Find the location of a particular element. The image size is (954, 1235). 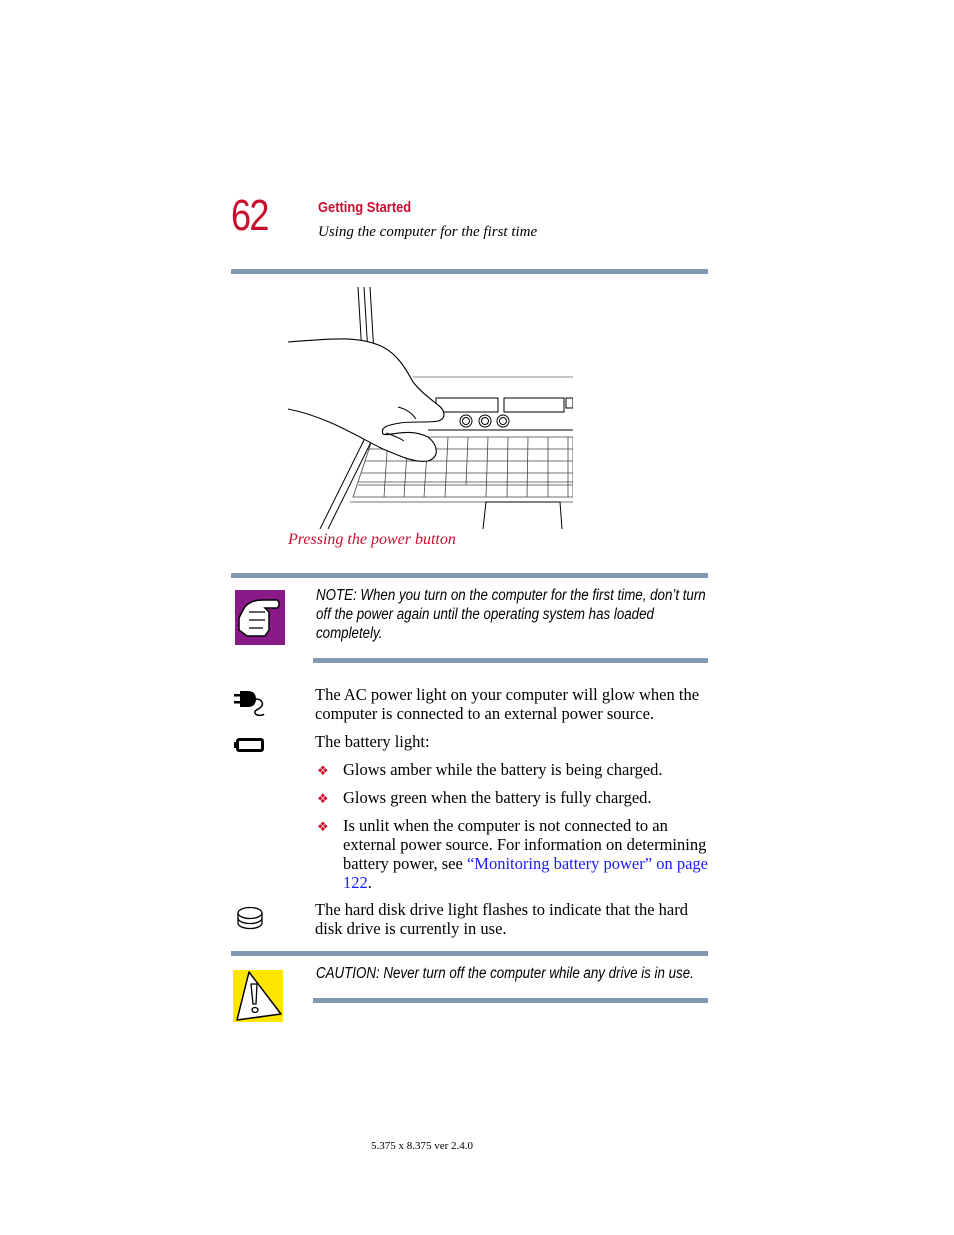

battery-icon is located at coordinates (249, 745).